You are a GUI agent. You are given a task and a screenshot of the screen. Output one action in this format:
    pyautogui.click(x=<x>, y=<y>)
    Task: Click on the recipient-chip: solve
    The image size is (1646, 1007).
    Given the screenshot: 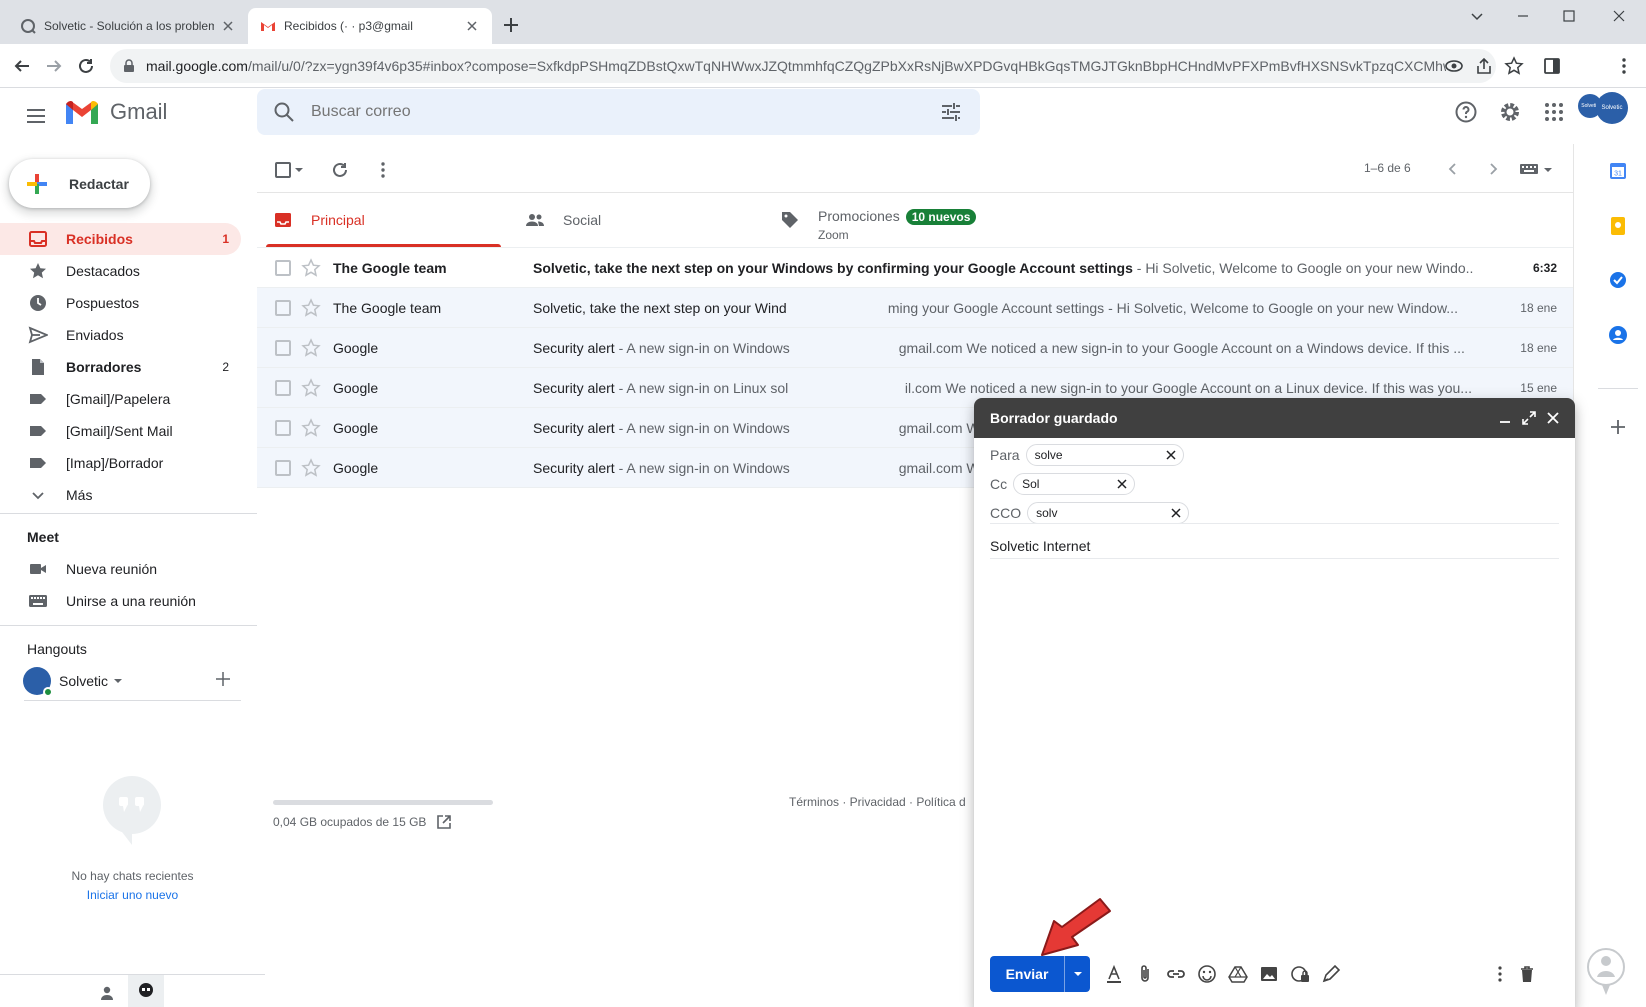 What is the action you would take?
    pyautogui.click(x=1104, y=455)
    